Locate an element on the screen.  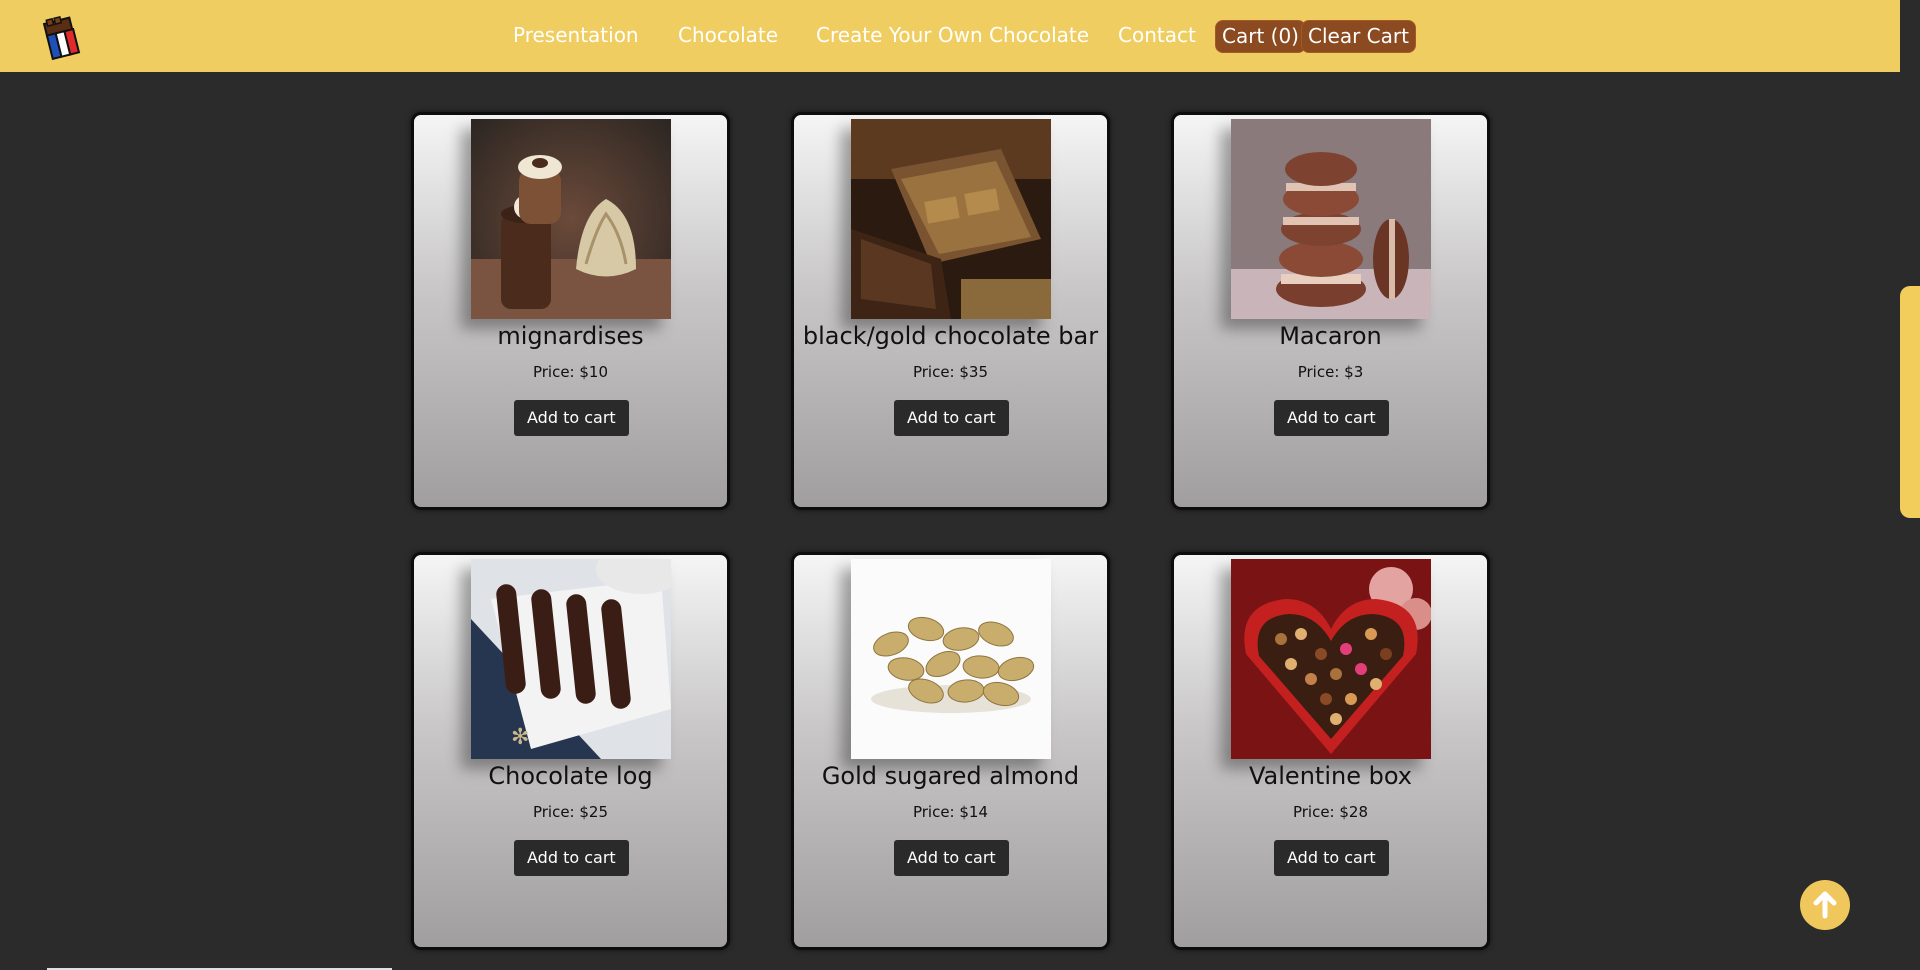
nav-create-your-own: Create Your Own Chocolate is located at coordinates (952, 35).